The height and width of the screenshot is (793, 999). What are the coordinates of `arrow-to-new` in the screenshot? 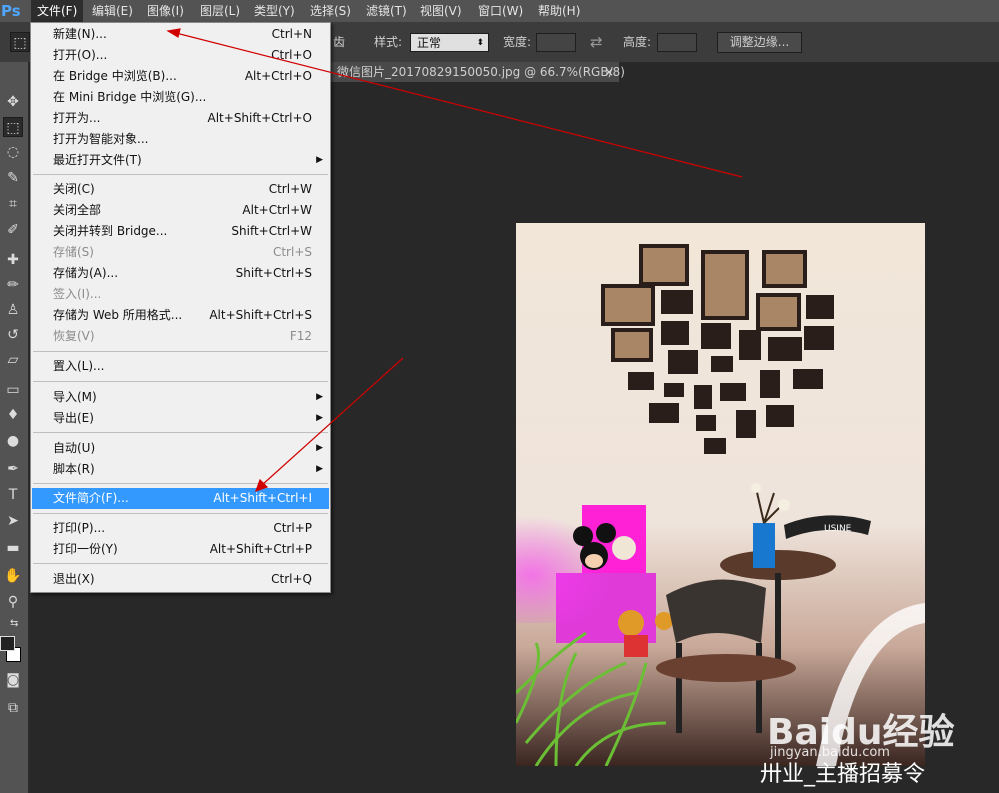 It's located at (459, 105).